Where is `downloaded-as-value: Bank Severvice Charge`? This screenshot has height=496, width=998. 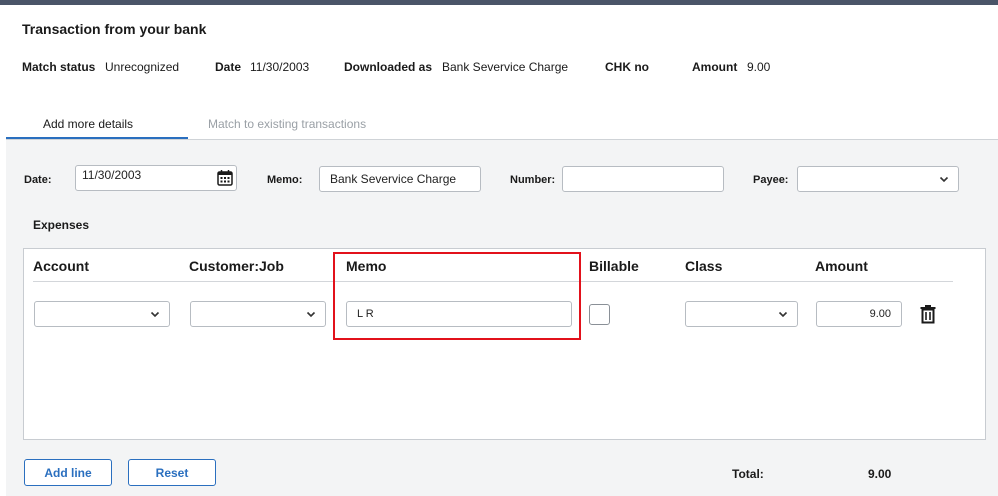
downloaded-as-value: Bank Severvice Charge is located at coordinates (505, 67).